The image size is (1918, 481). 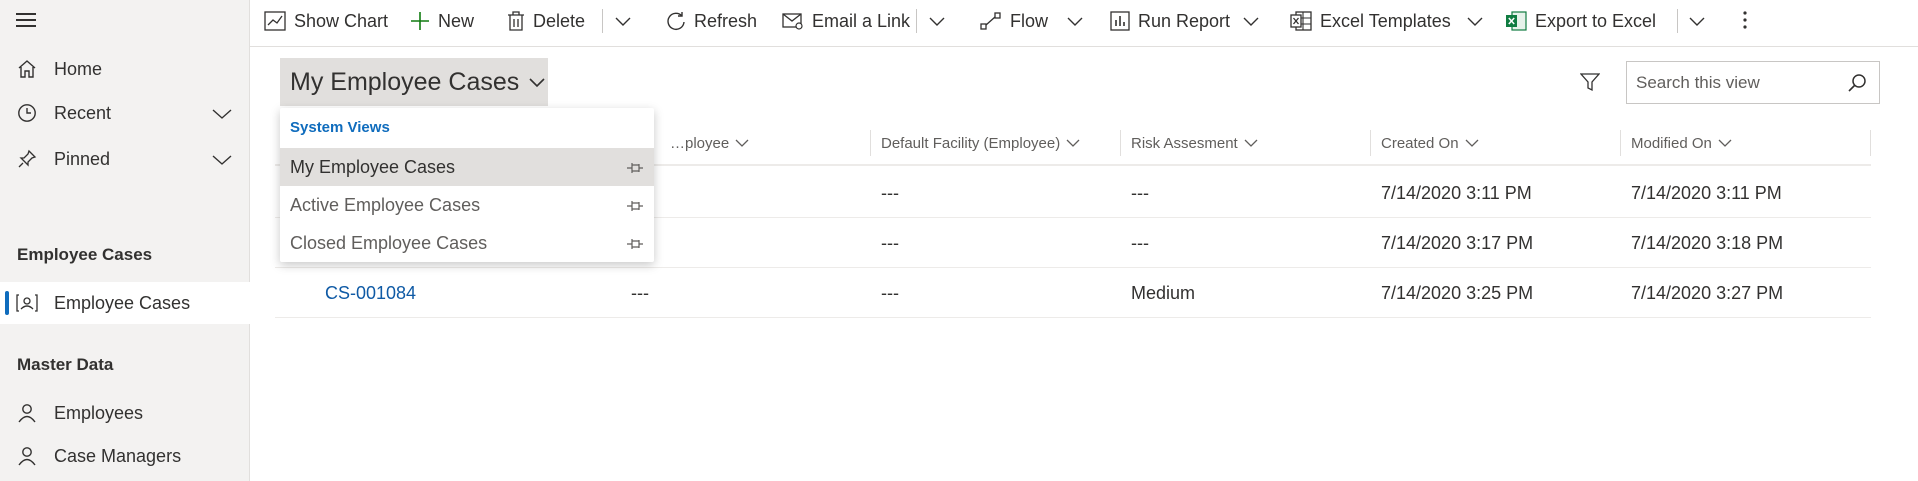 What do you see at coordinates (122, 302) in the screenshot?
I see `sidebar-item-label: Employee Cases` at bounding box center [122, 302].